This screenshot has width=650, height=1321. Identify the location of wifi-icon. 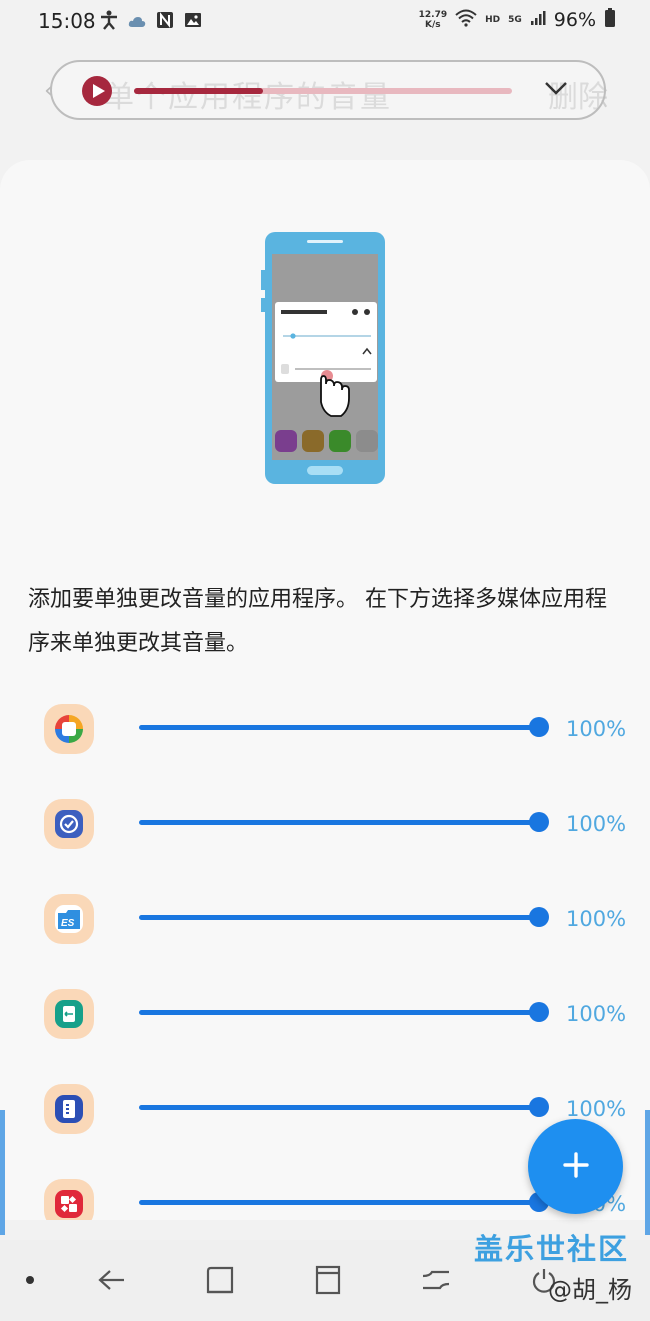
(466, 20).